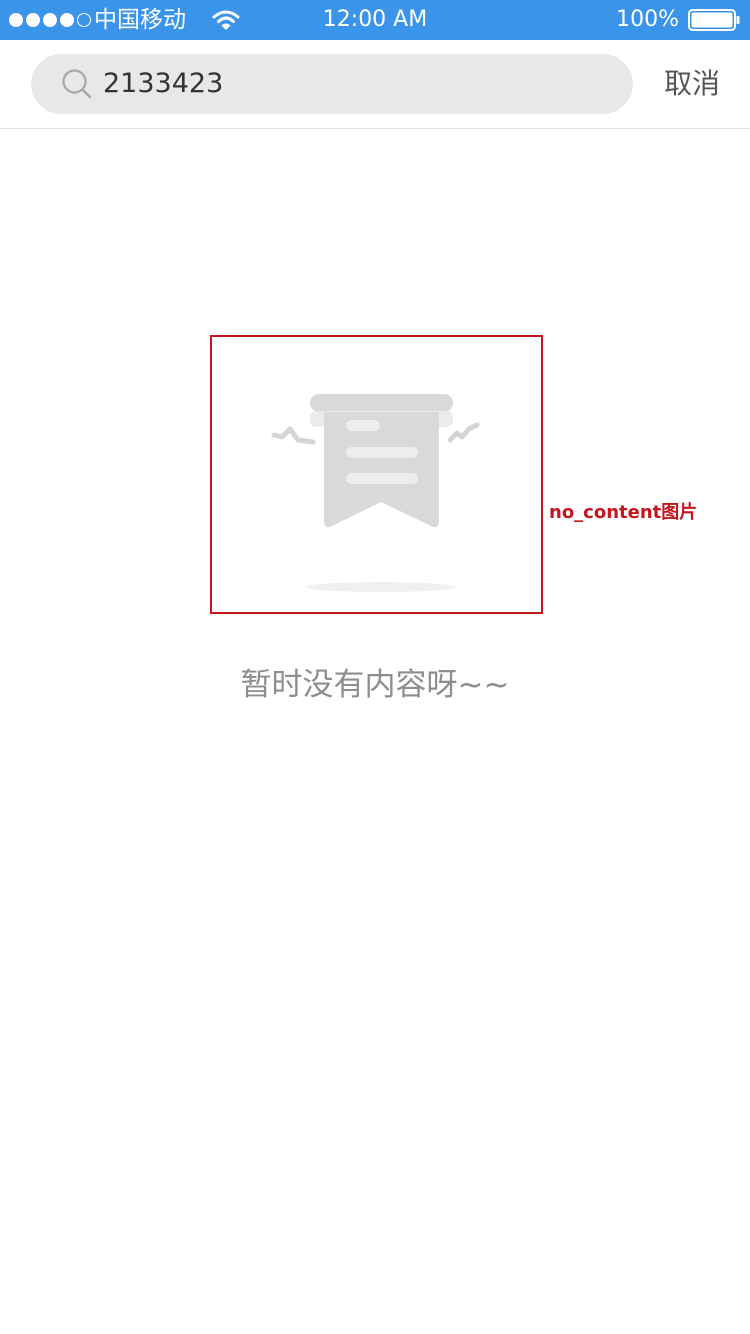 This screenshot has height=1334, width=750. What do you see at coordinates (714, 20) in the screenshot?
I see `battery-icon` at bounding box center [714, 20].